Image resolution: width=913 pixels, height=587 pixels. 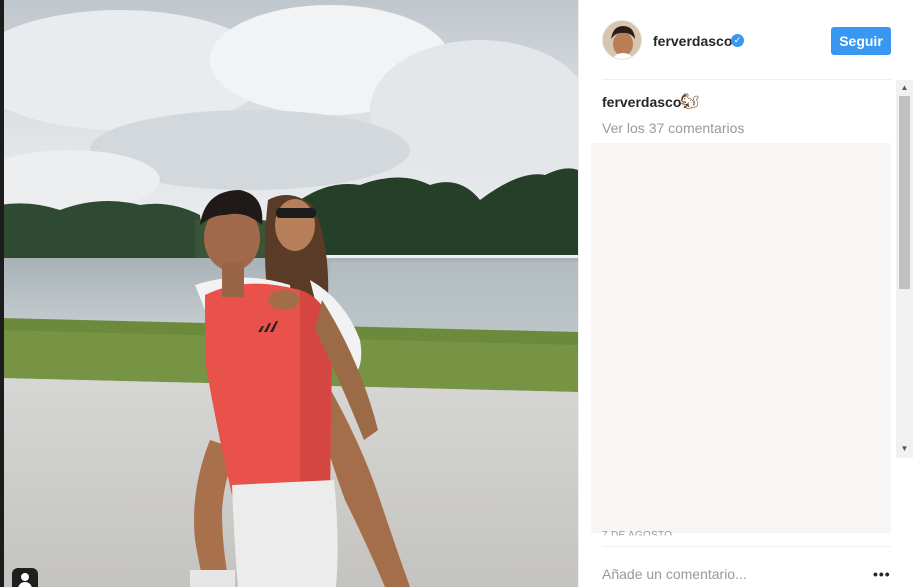 What do you see at coordinates (746, 546) in the screenshot?
I see `comment-divider` at bounding box center [746, 546].